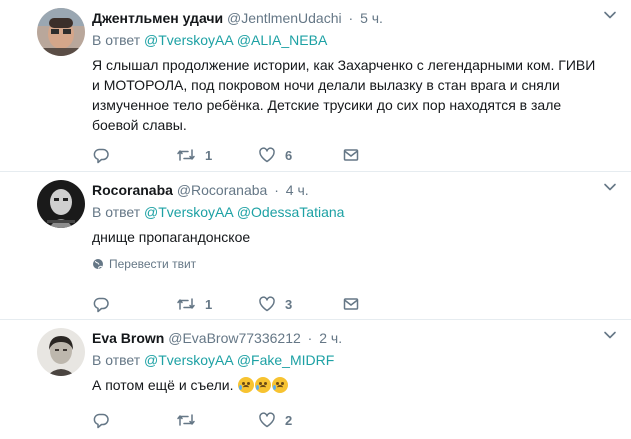  Describe the element at coordinates (289, 420) in the screenshot. I see `like-count: 2` at that location.